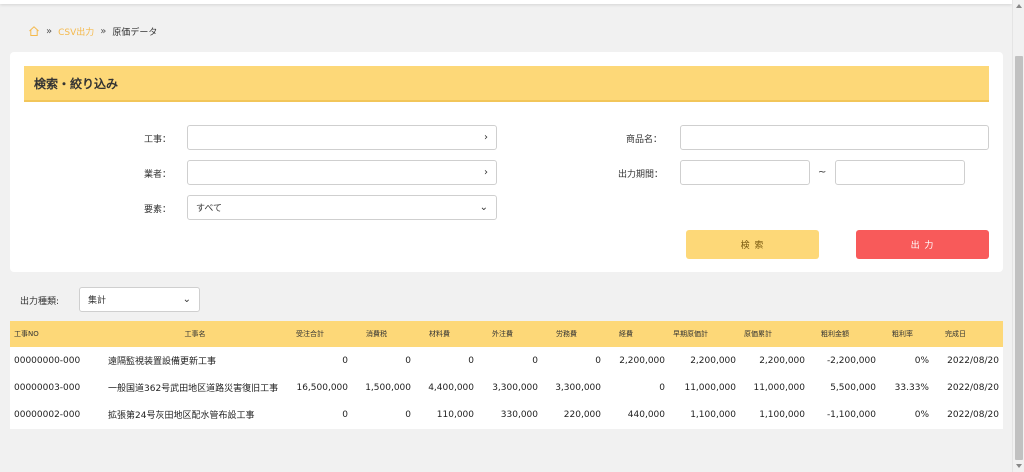  What do you see at coordinates (76, 31) in the screenshot?
I see `breadcrumb-link-csv: CSV出力` at bounding box center [76, 31].